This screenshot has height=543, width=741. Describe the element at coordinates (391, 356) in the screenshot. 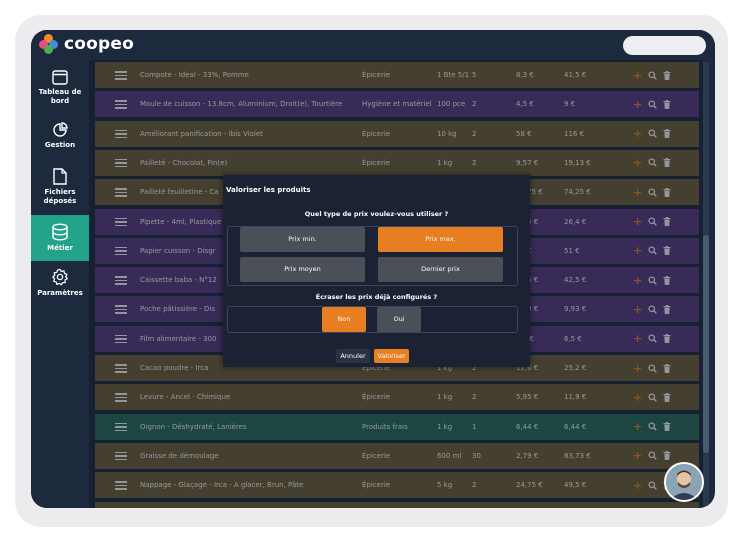

I see `valoriser-button: Valoriser` at that location.